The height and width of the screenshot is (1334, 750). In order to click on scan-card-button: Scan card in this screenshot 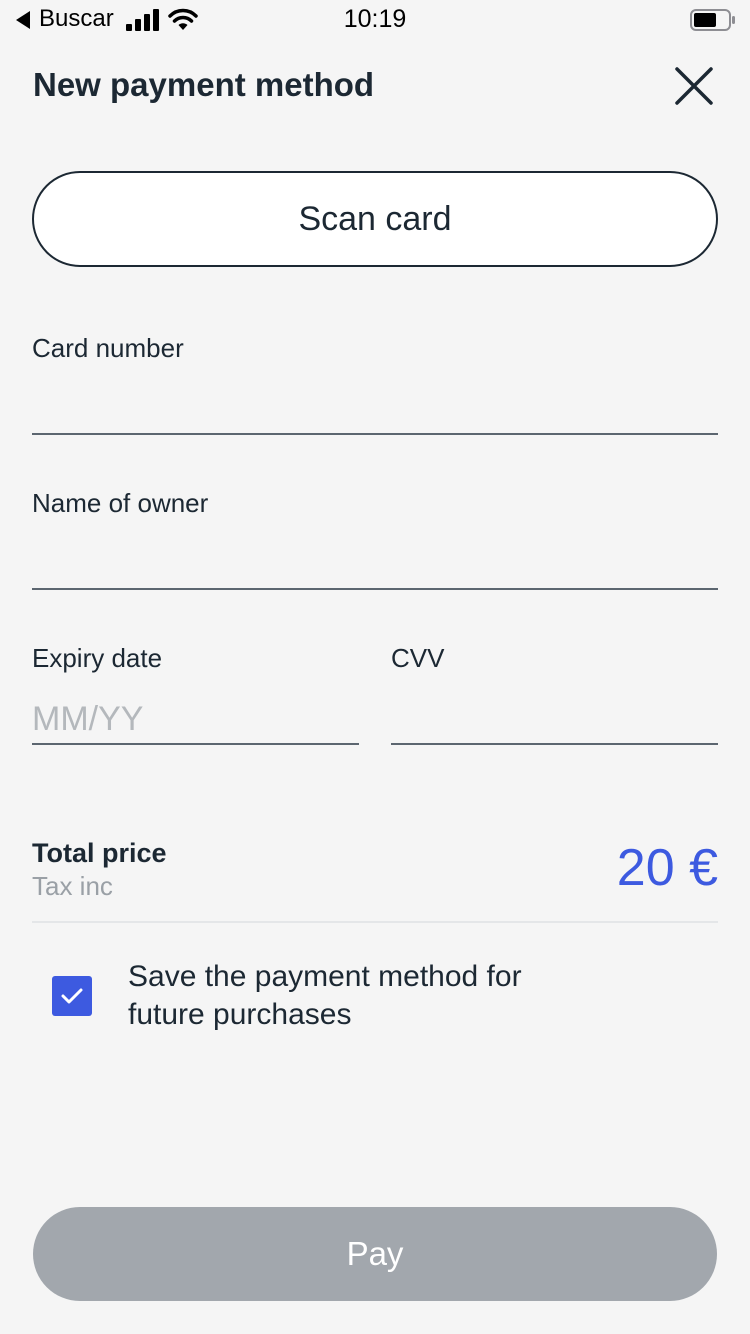, I will do `click(375, 219)`.